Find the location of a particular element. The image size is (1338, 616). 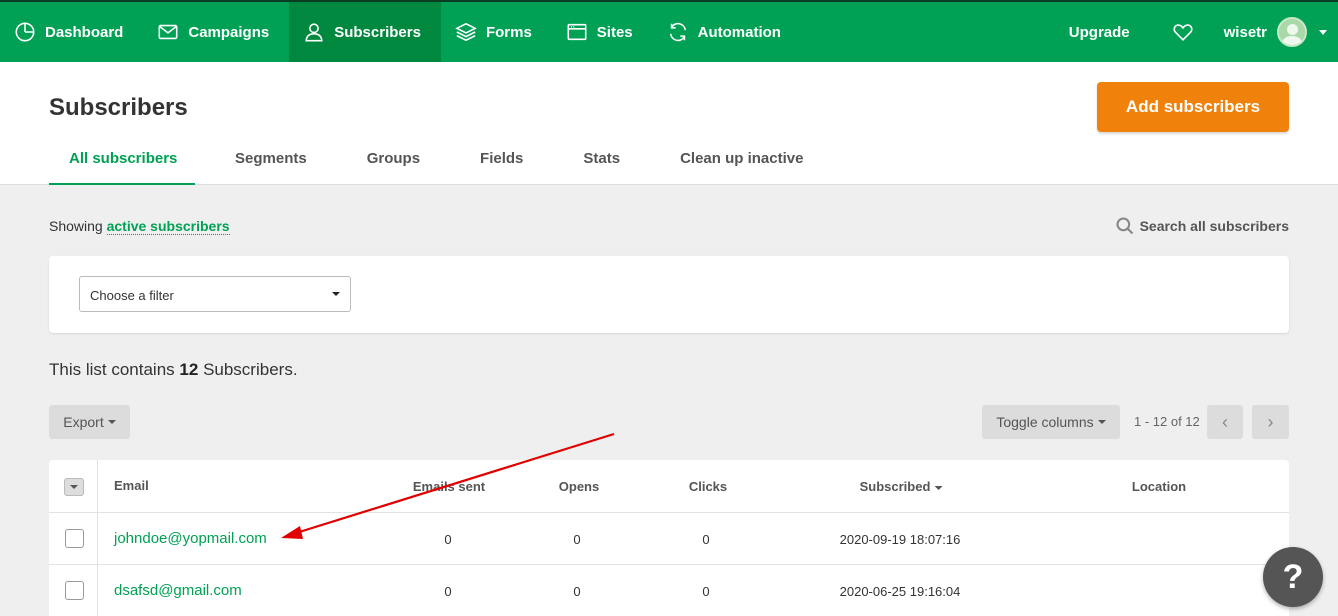

nav-dashboard-label: Dashboard is located at coordinates (84, 32).